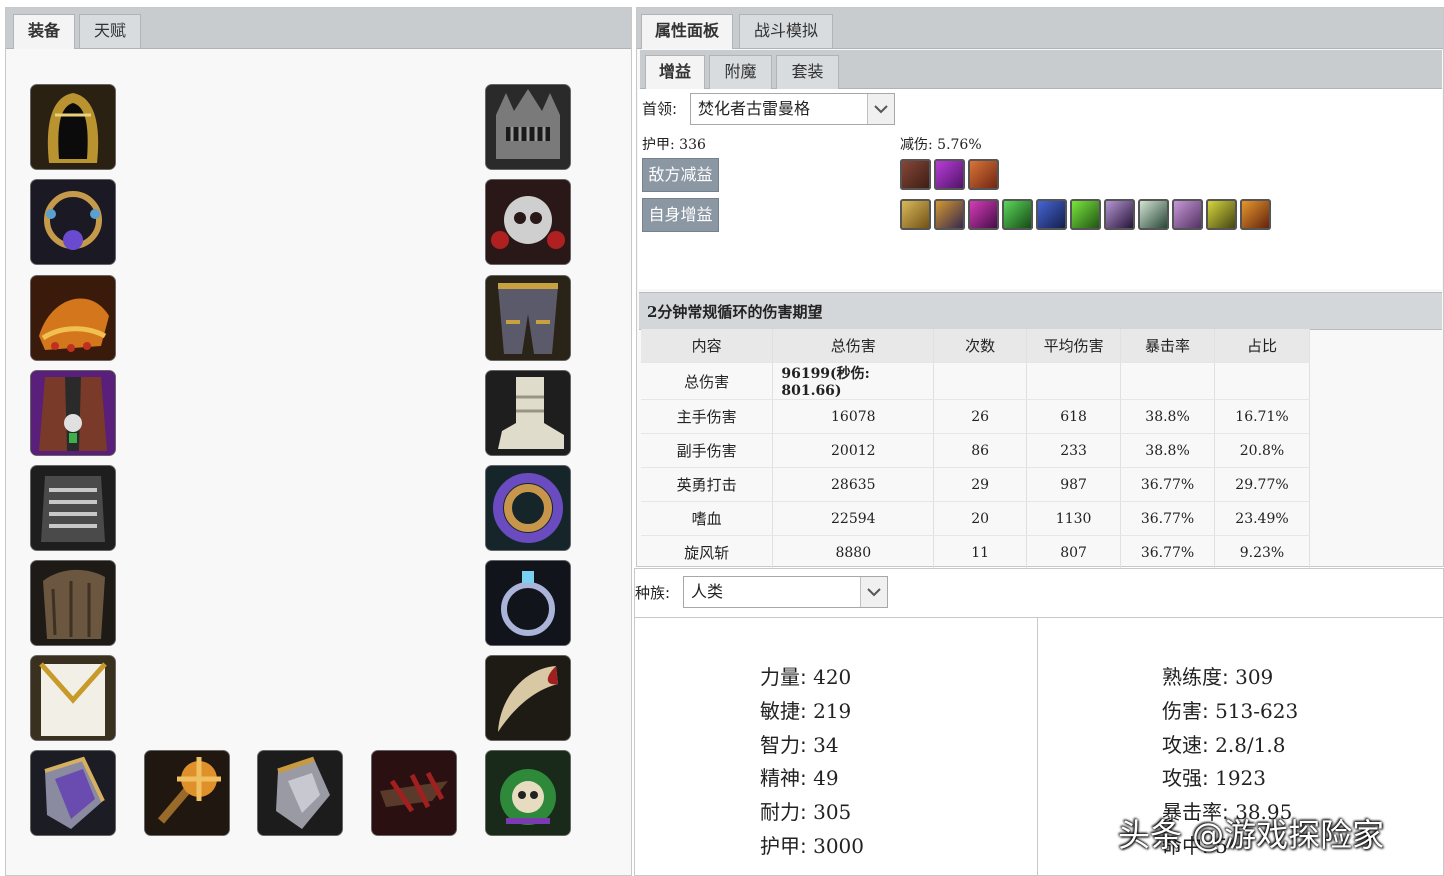 Image resolution: width=1444 pixels, height=876 pixels. I want to click on sword-buff-icon, so click(1221, 214).